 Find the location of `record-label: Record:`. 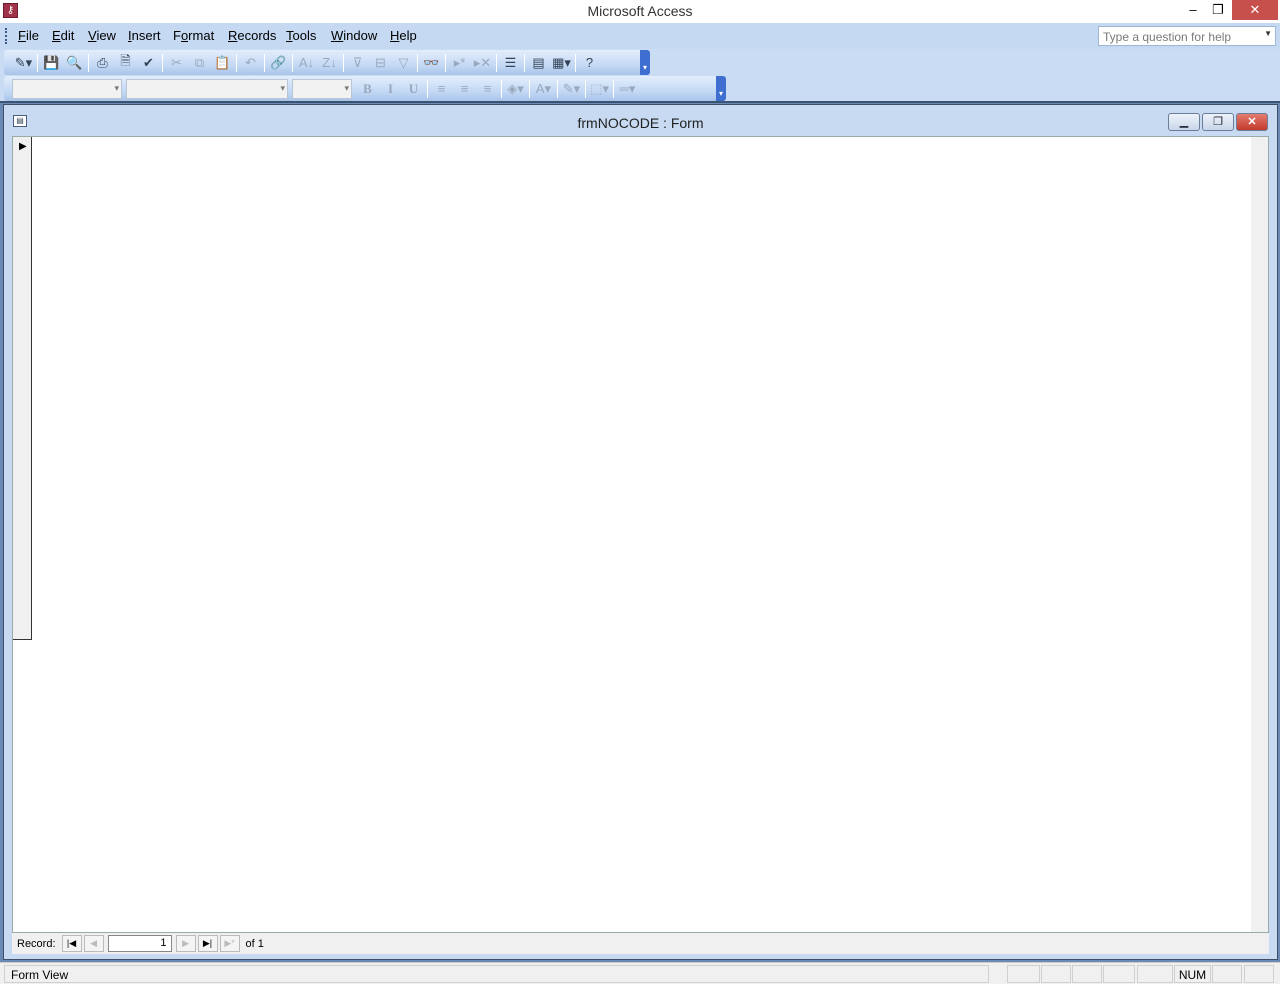

record-label: Record: is located at coordinates (36, 943).